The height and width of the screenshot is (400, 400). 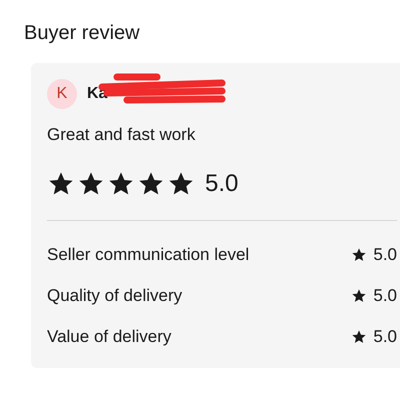 I want to click on rating-label: Value of delivery, so click(x=109, y=337).